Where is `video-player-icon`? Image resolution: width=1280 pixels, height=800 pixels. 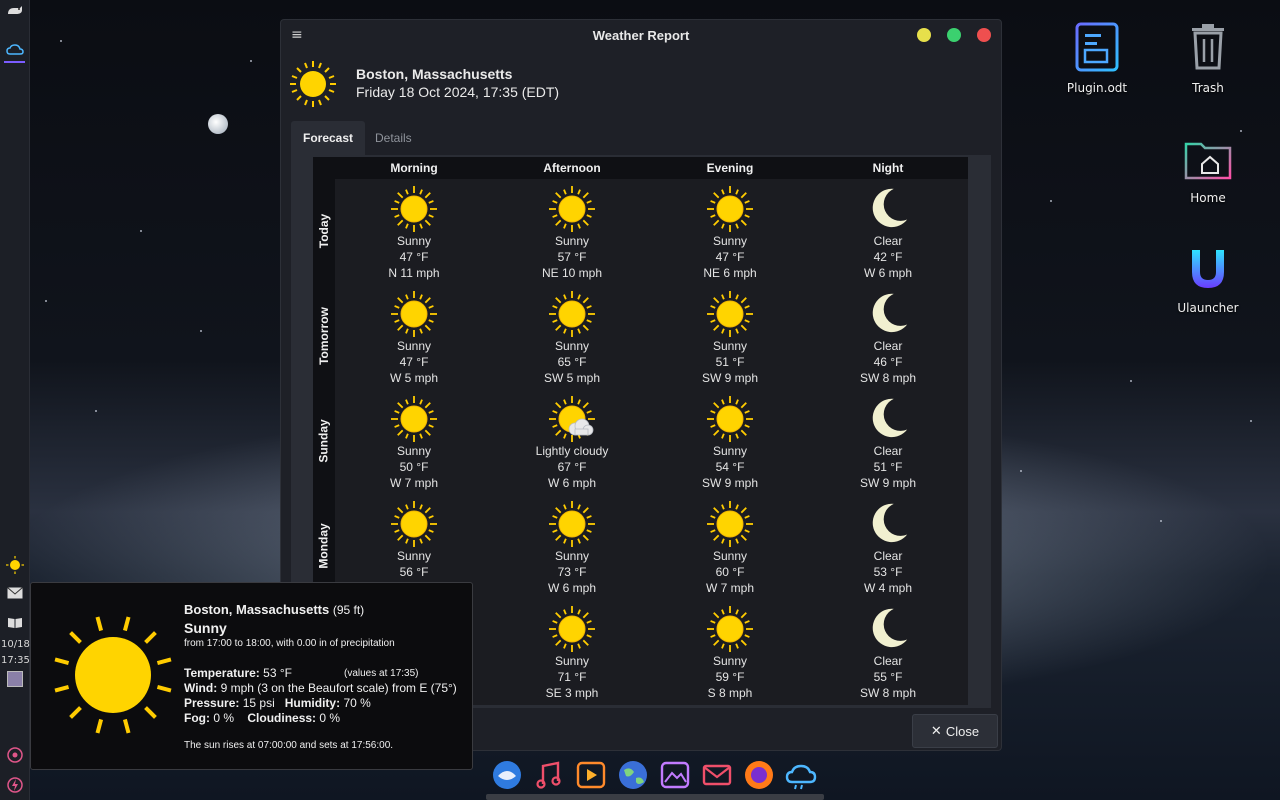 video-player-icon is located at coordinates (591, 775).